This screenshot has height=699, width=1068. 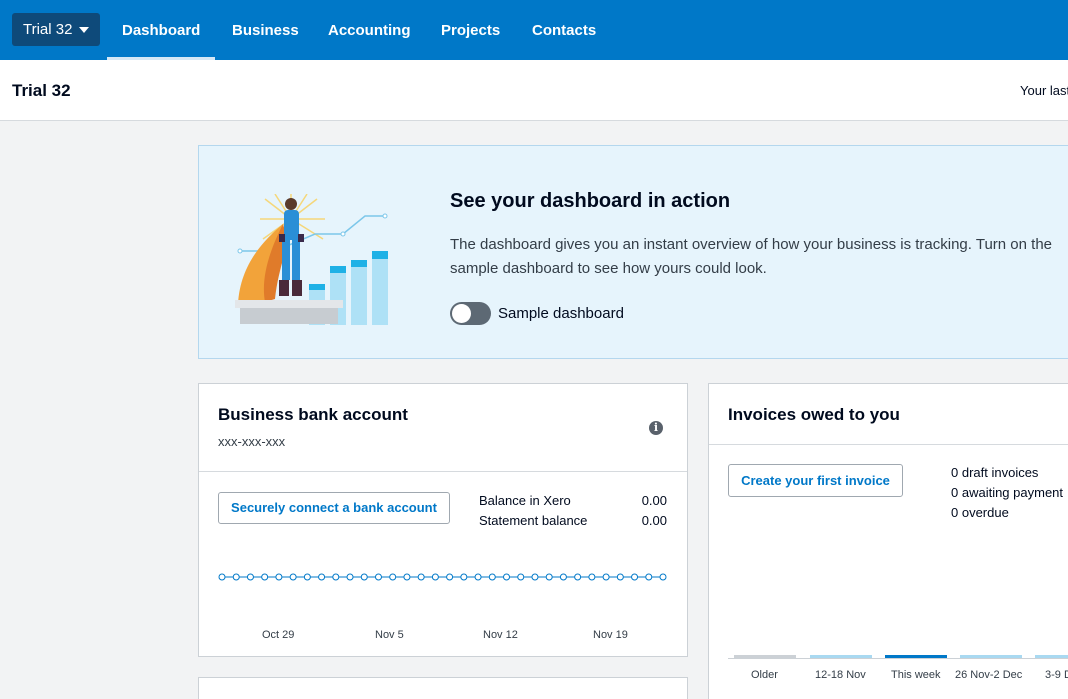 What do you see at coordinates (840, 675) in the screenshot?
I see `invoice-bar-label: 12-18 Nov` at bounding box center [840, 675].